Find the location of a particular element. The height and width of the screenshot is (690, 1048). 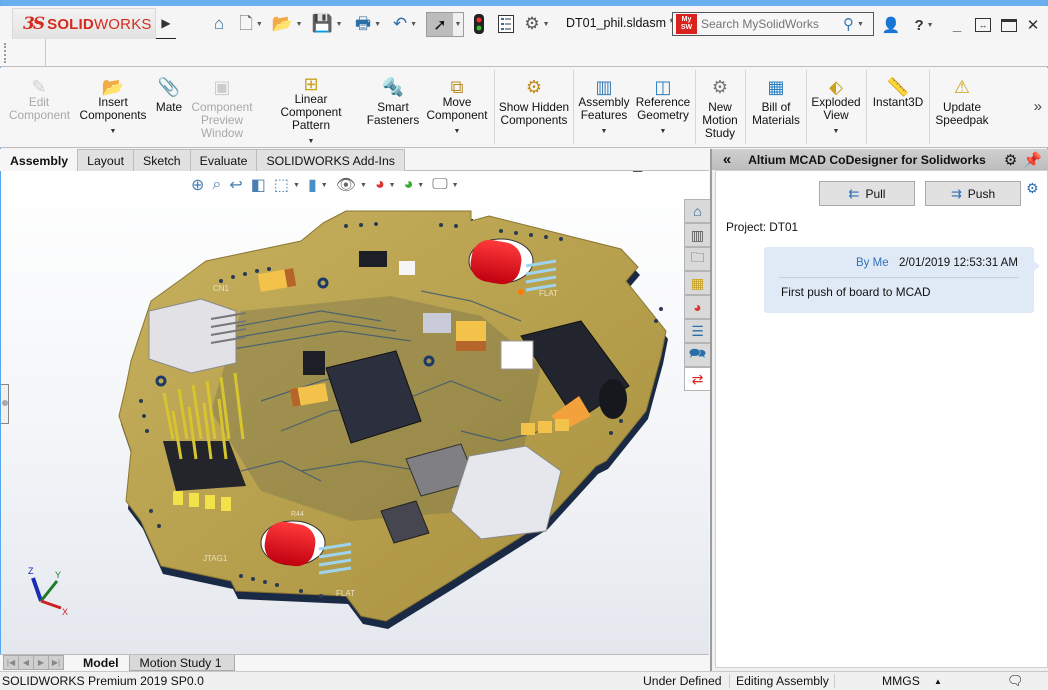

pull-button: ⇇ Pull is located at coordinates (867, 193).